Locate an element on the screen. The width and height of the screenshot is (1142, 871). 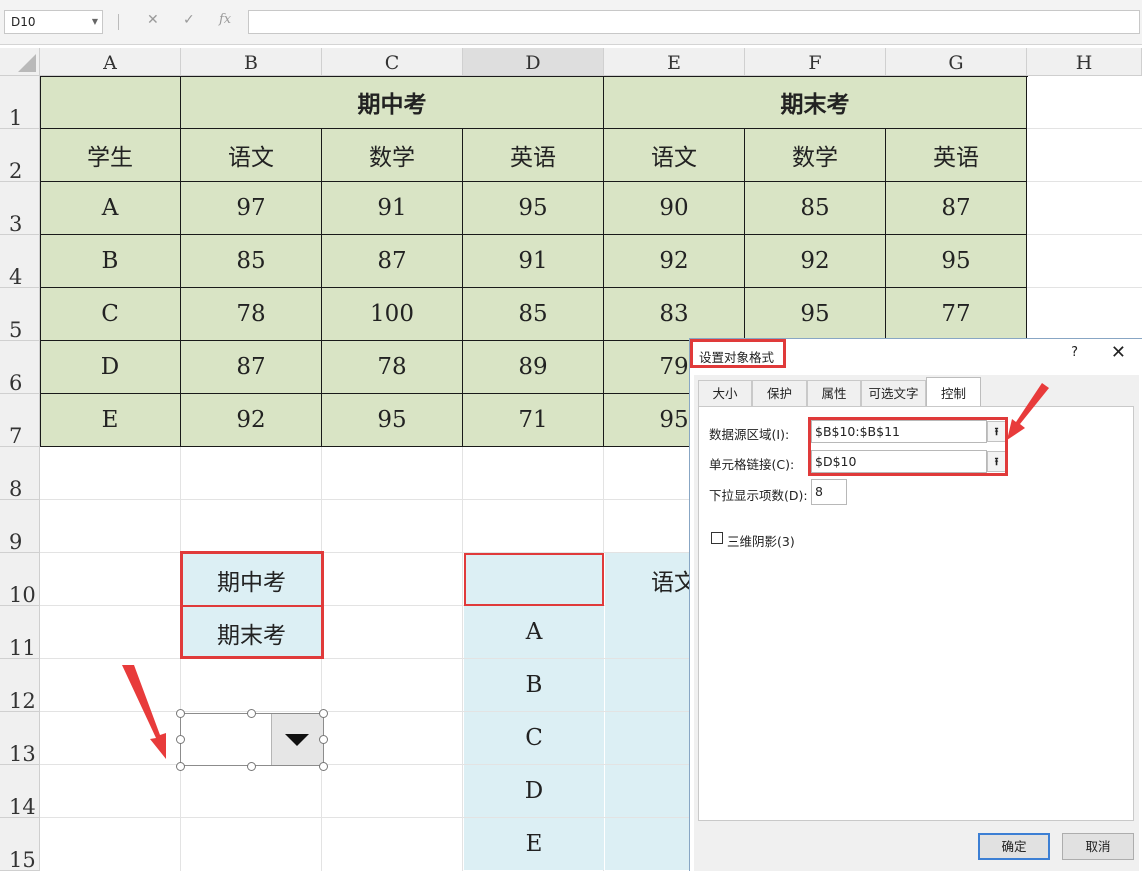
merged-header-final: 期末考 is located at coordinates (815, 102).